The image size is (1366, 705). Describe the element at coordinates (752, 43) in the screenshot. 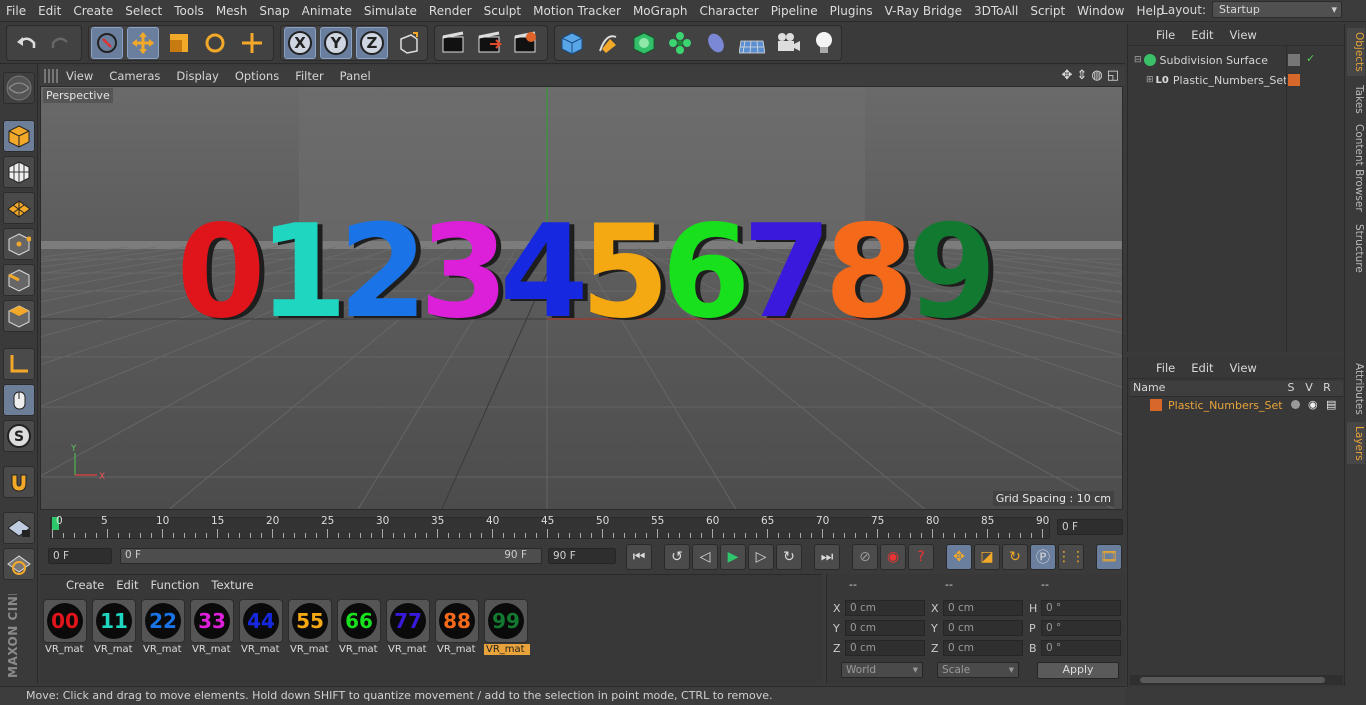

I see `floor-icon` at that location.